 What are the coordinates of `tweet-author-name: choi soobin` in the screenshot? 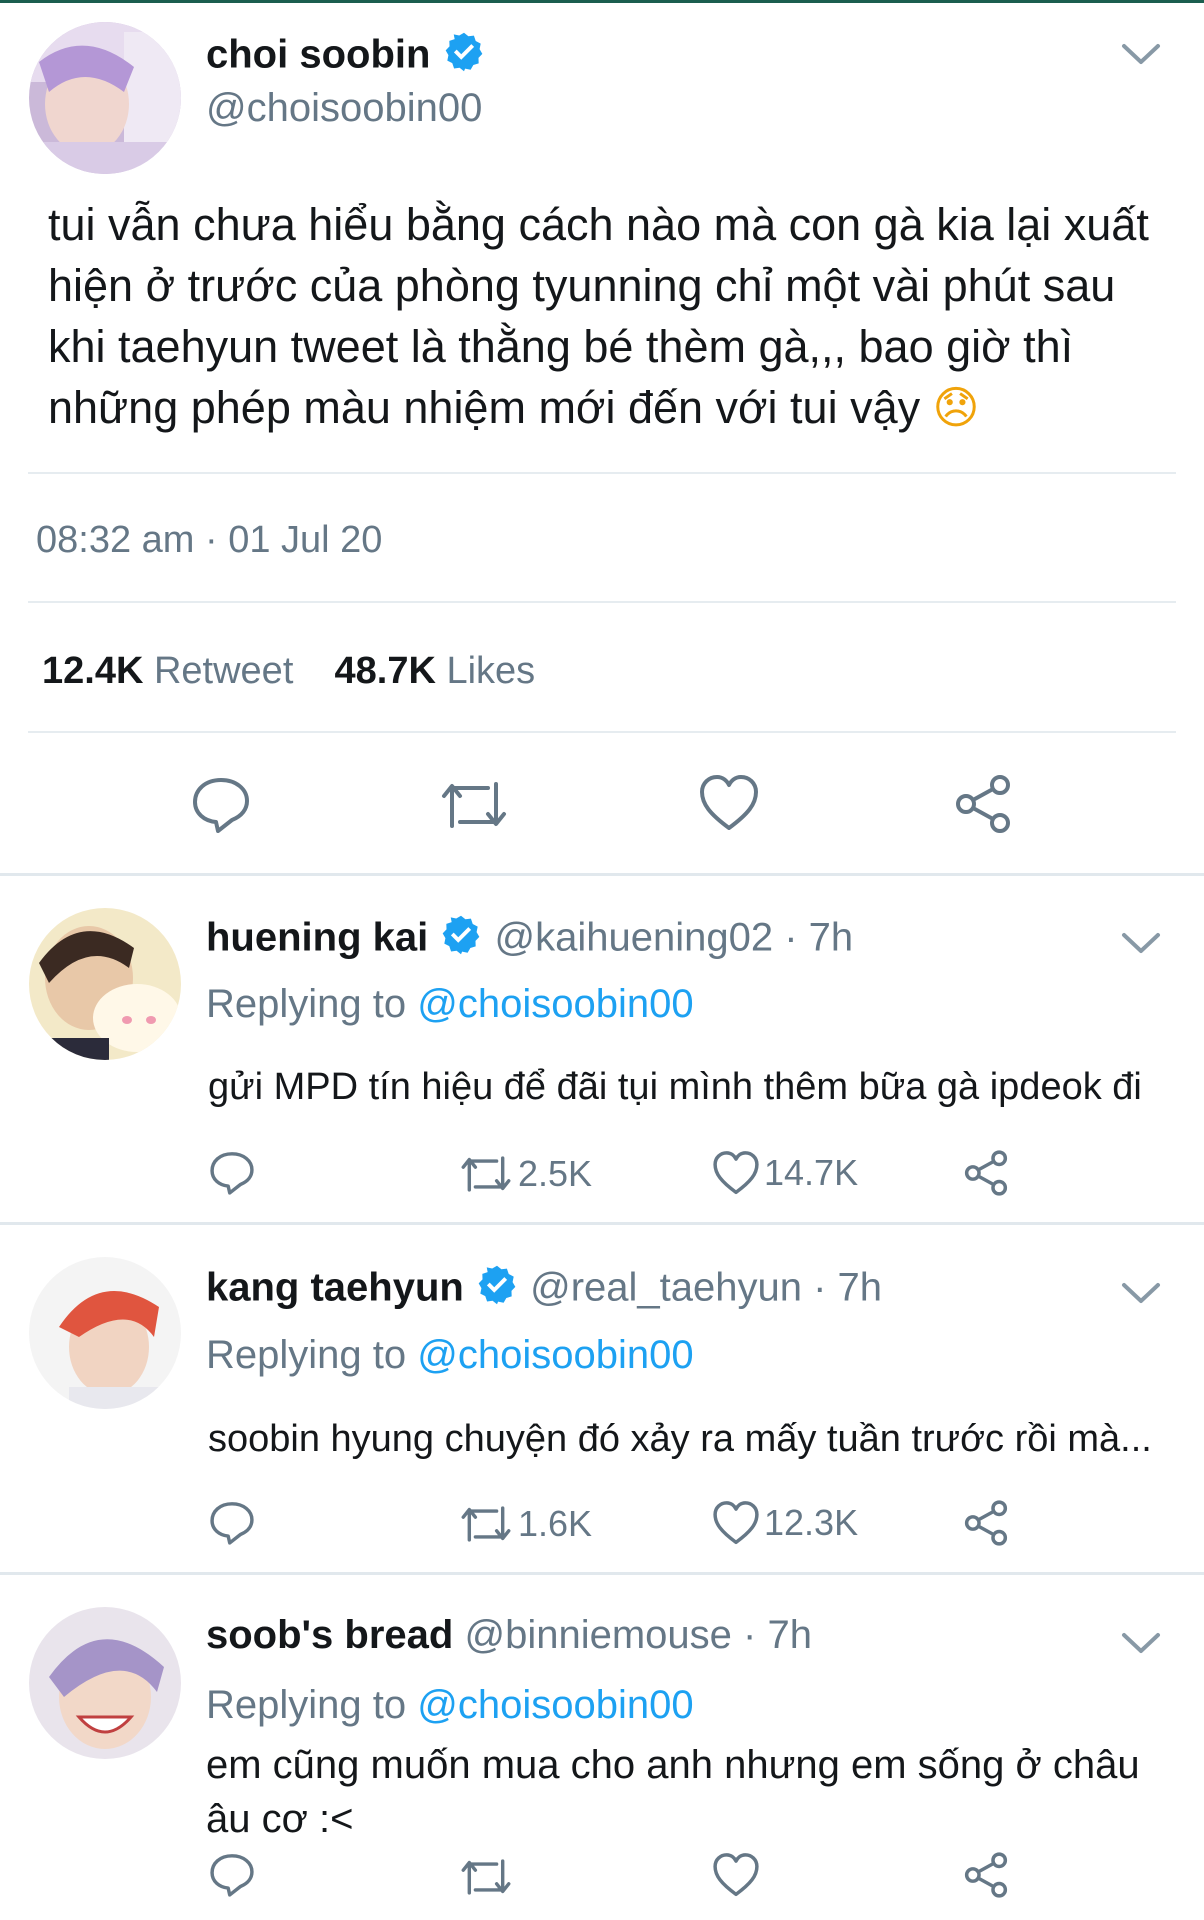 It's located at (346, 57).